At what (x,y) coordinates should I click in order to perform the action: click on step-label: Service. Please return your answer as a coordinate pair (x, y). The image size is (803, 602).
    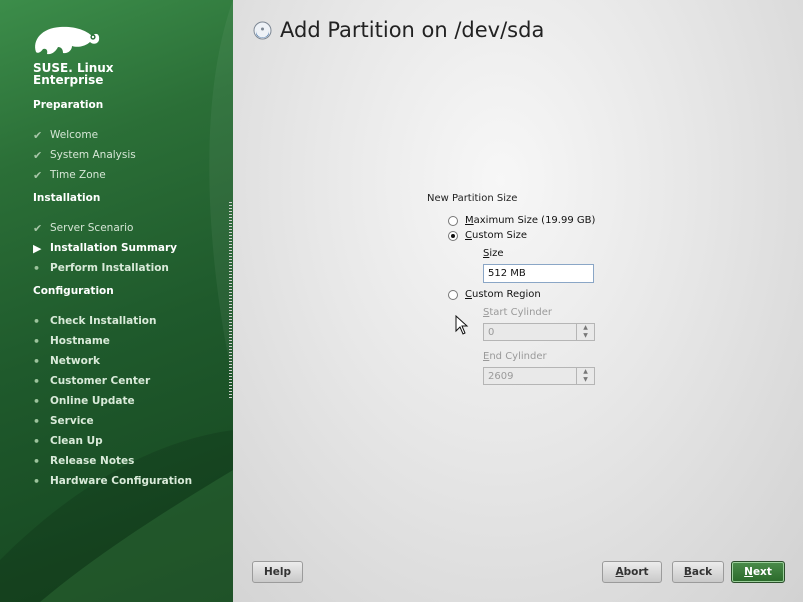
    Looking at the image, I should click on (72, 421).